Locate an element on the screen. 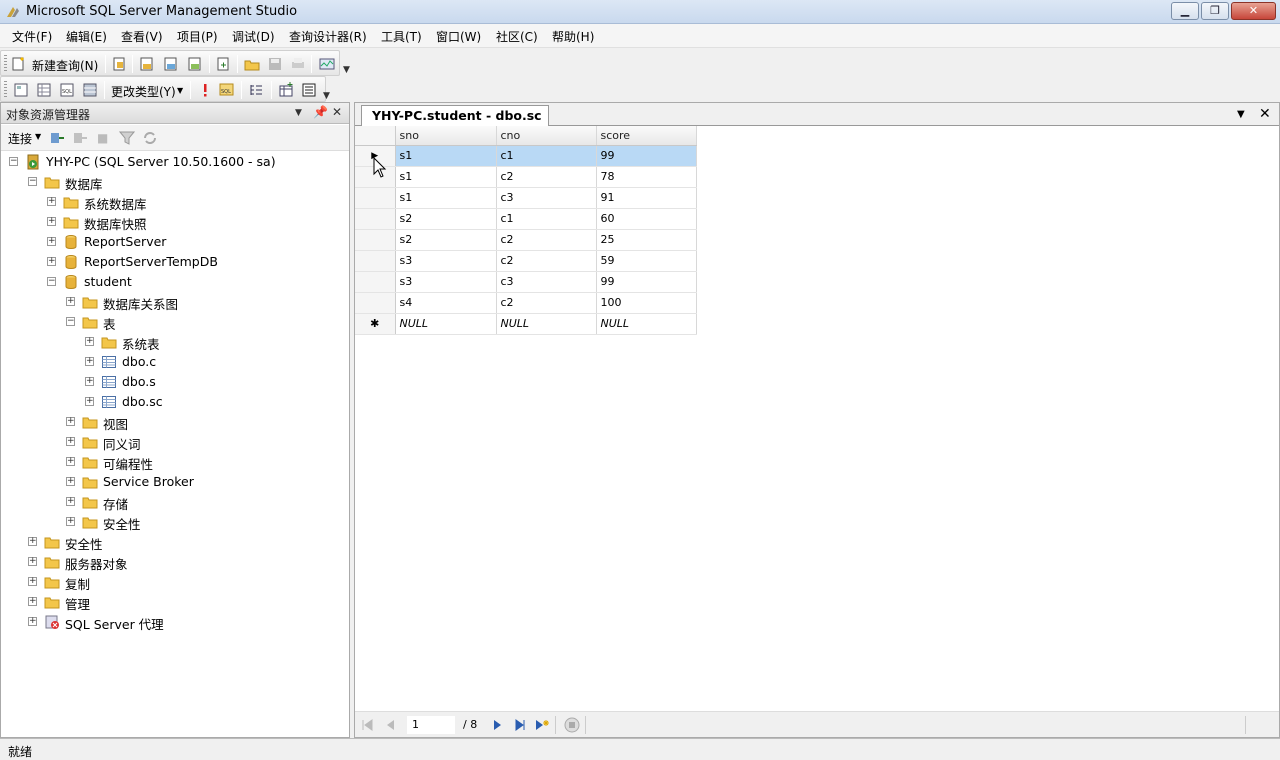  change-type-dropdown: 更改类型(Y) is located at coordinates (143, 91).